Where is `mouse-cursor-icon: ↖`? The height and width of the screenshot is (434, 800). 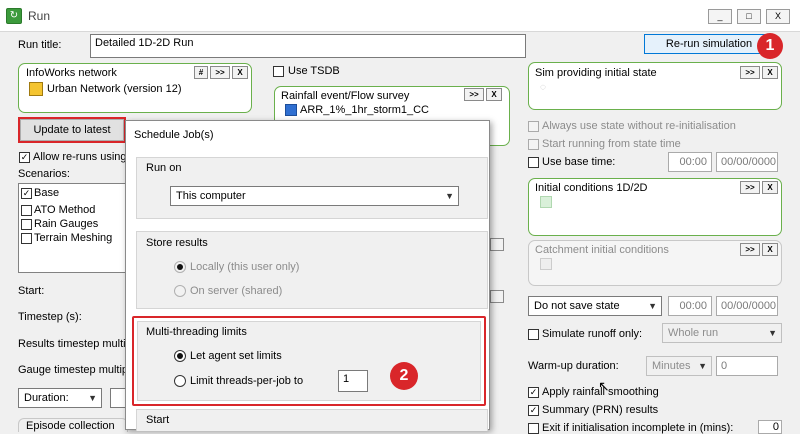
mouse-cursor-icon: ↖ is located at coordinates (604, 386).